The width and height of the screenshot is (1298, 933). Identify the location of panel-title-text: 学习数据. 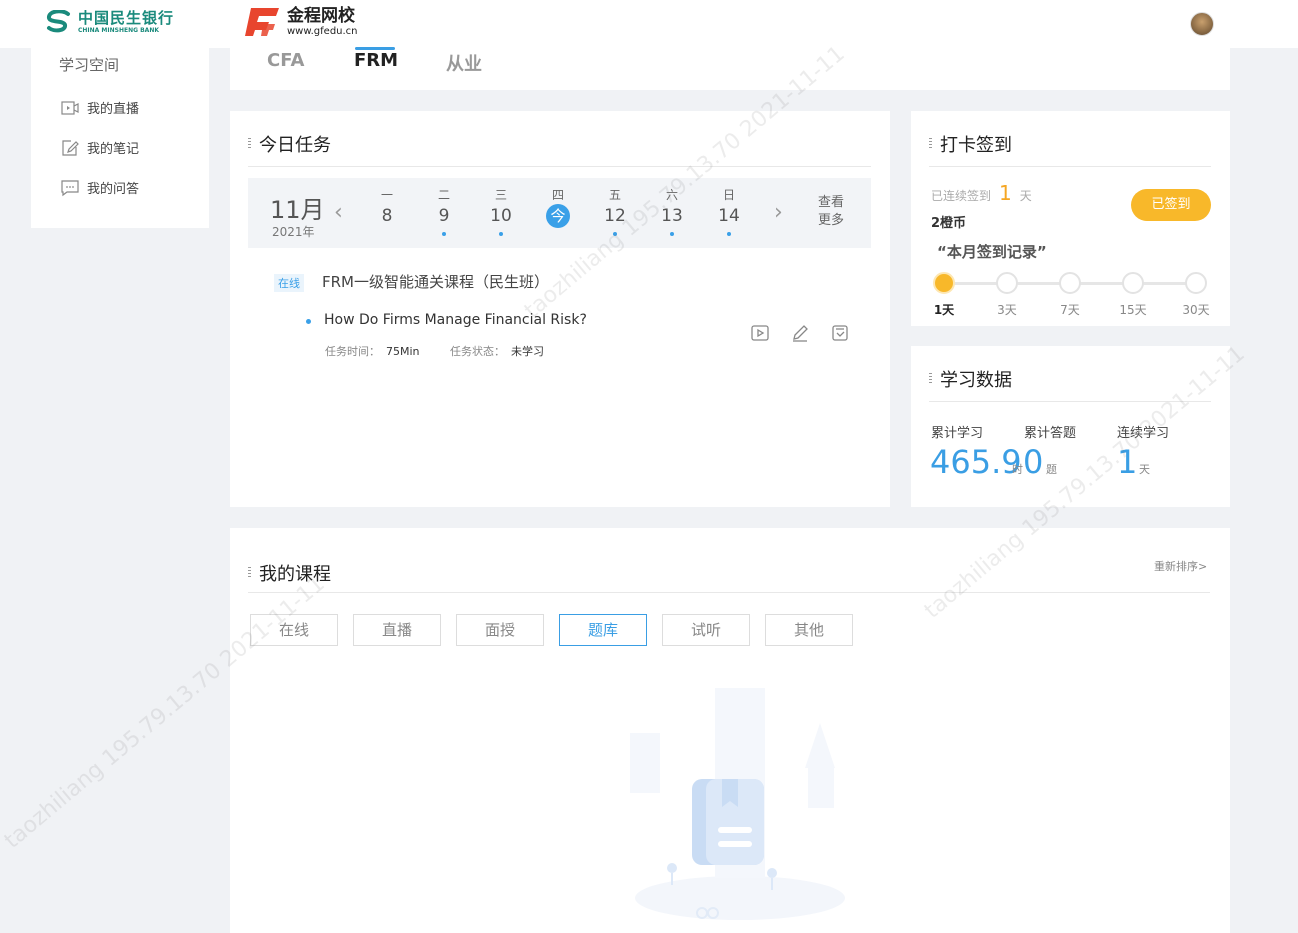
(976, 380).